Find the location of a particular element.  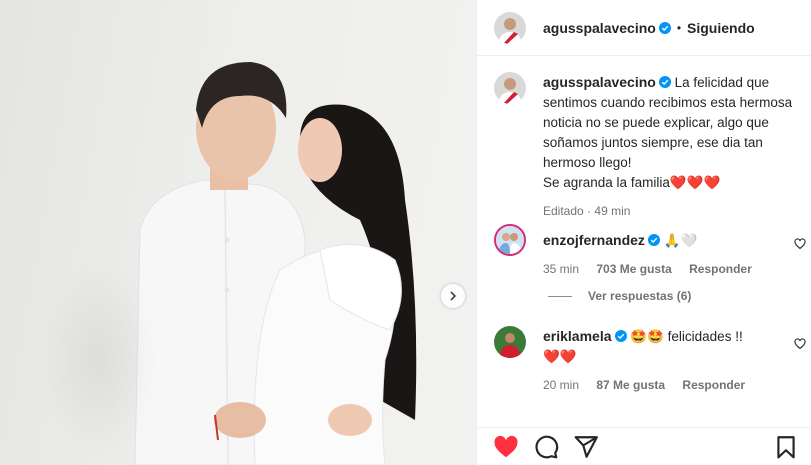

edited-label: Editado is located at coordinates (563, 211).